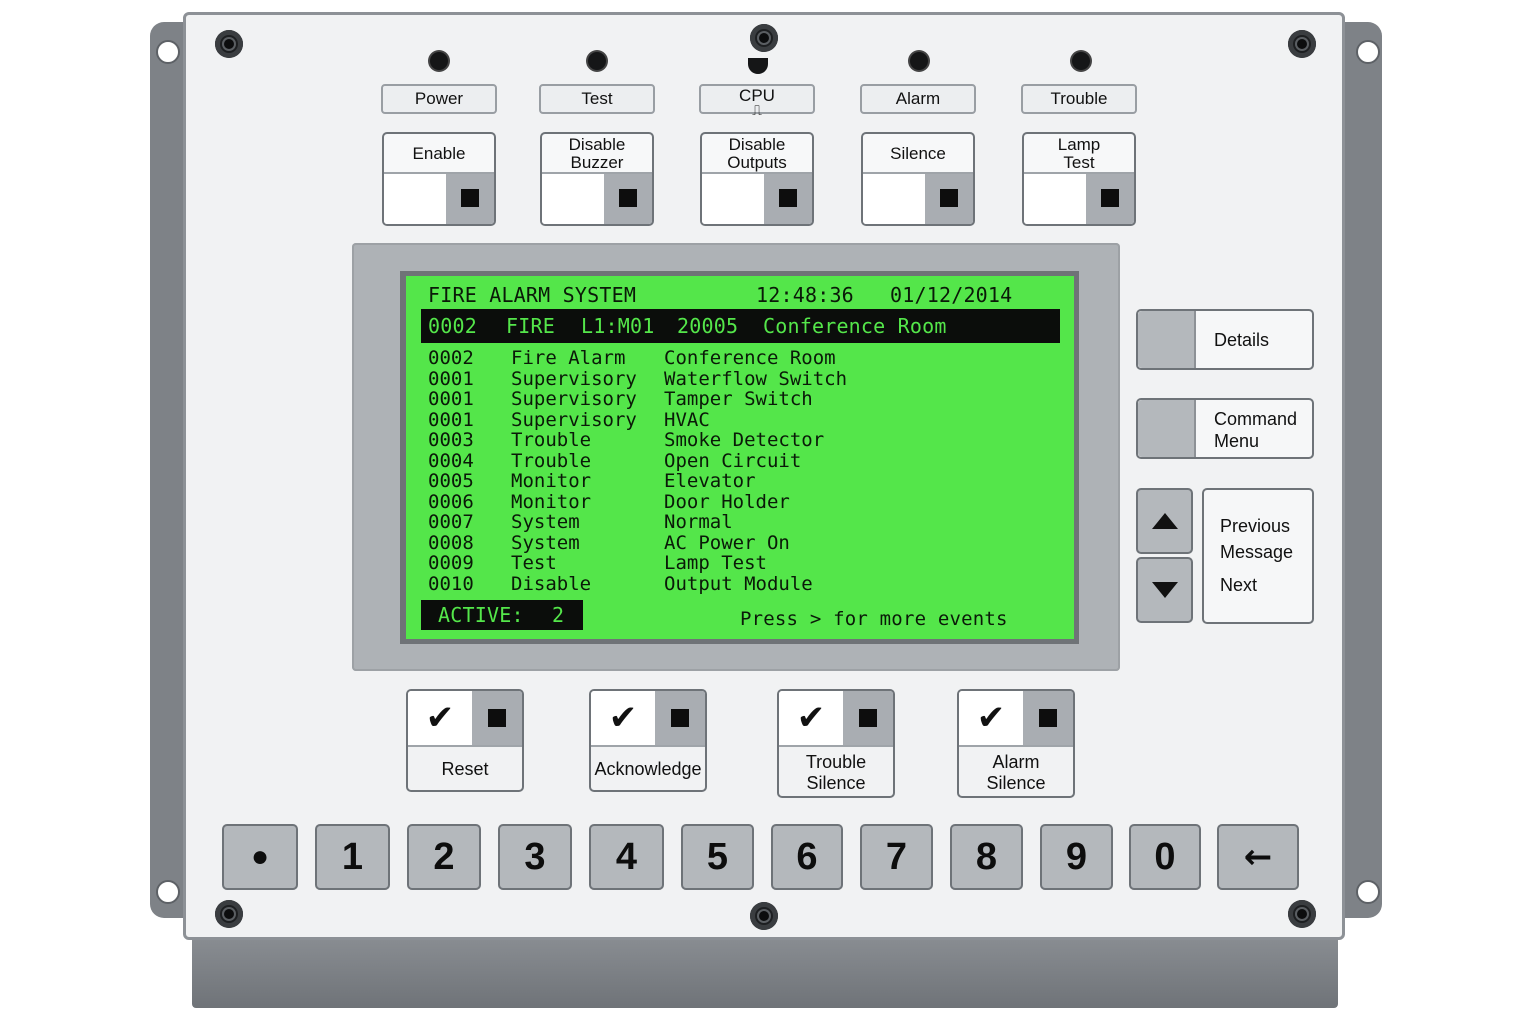 The width and height of the screenshot is (1536, 1024). Describe the element at coordinates (452, 326) in the screenshot. I see `highlight-count: 0002` at that location.